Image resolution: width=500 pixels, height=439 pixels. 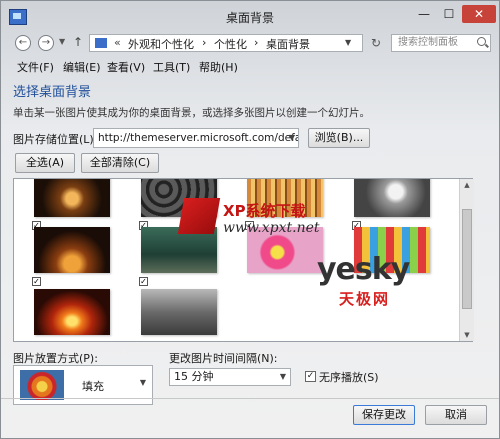 I want to click on picture-position-select: 填充 ▼, so click(x=83, y=385).